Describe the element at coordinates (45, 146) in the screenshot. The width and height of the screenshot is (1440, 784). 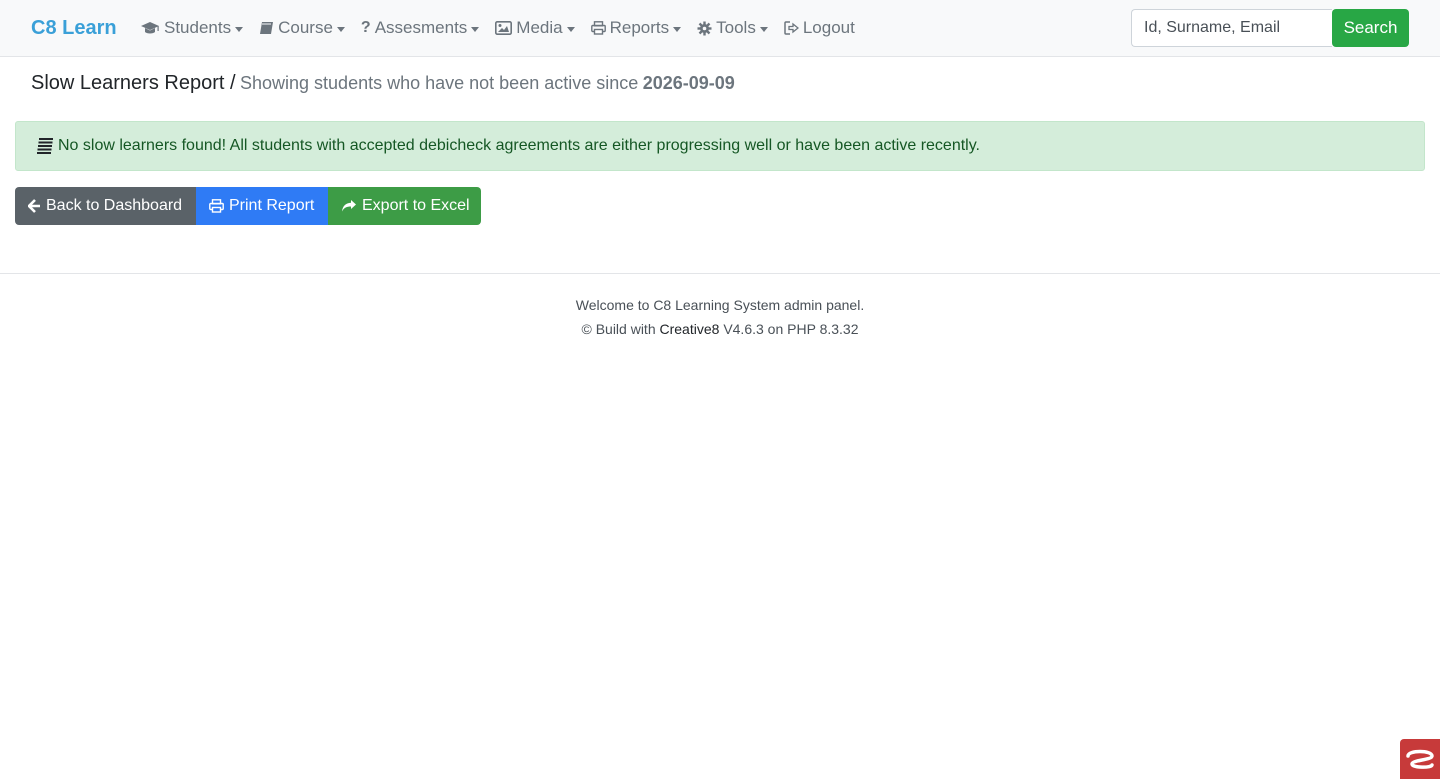
I see `list-icon` at that location.